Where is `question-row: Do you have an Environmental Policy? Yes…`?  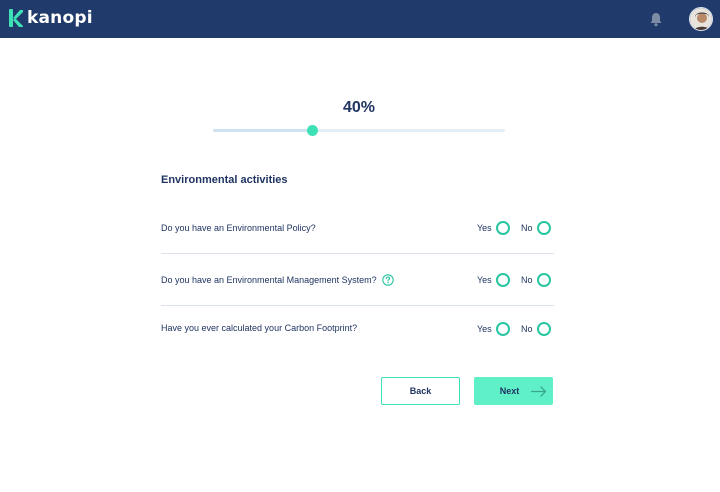
question-row: Do you have an Environmental Policy? Yes… is located at coordinates (357, 229).